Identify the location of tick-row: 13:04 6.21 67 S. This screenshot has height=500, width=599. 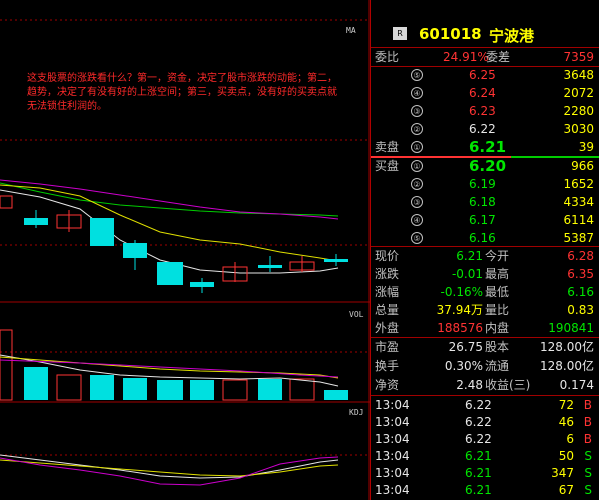
(485, 490).